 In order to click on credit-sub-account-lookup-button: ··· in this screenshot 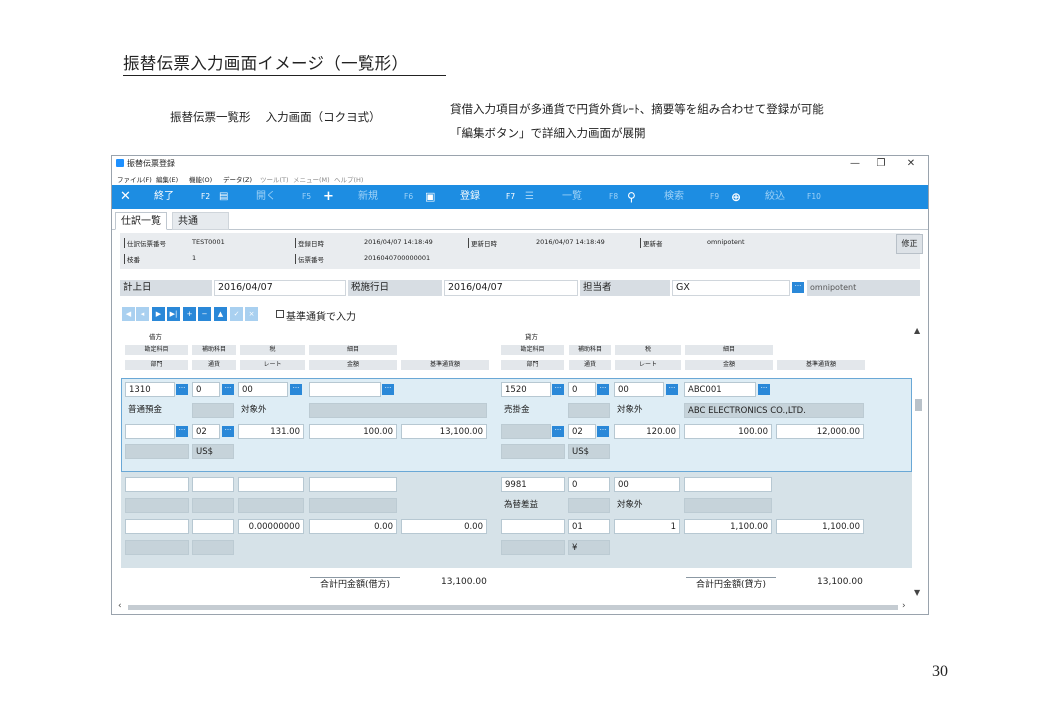, I will do `click(603, 389)`.